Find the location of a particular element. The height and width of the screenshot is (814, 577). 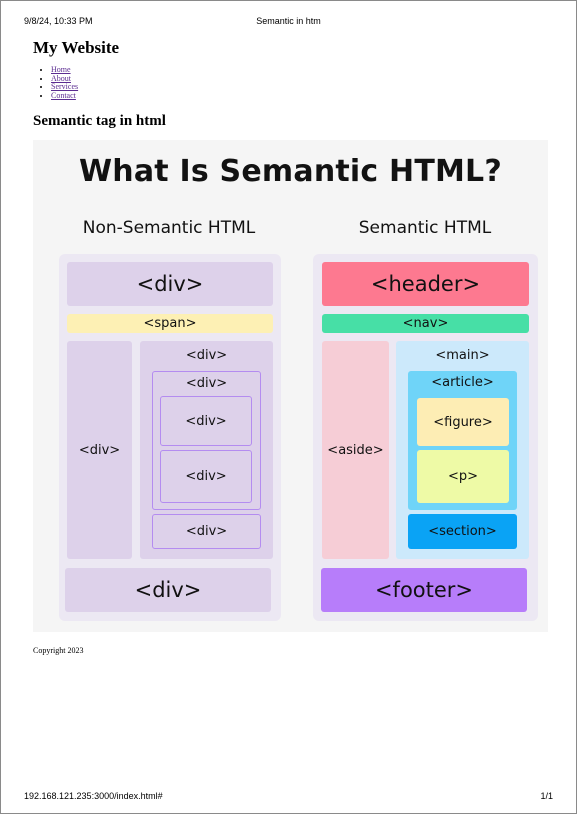

semantic-p: <p> is located at coordinates (463, 476).